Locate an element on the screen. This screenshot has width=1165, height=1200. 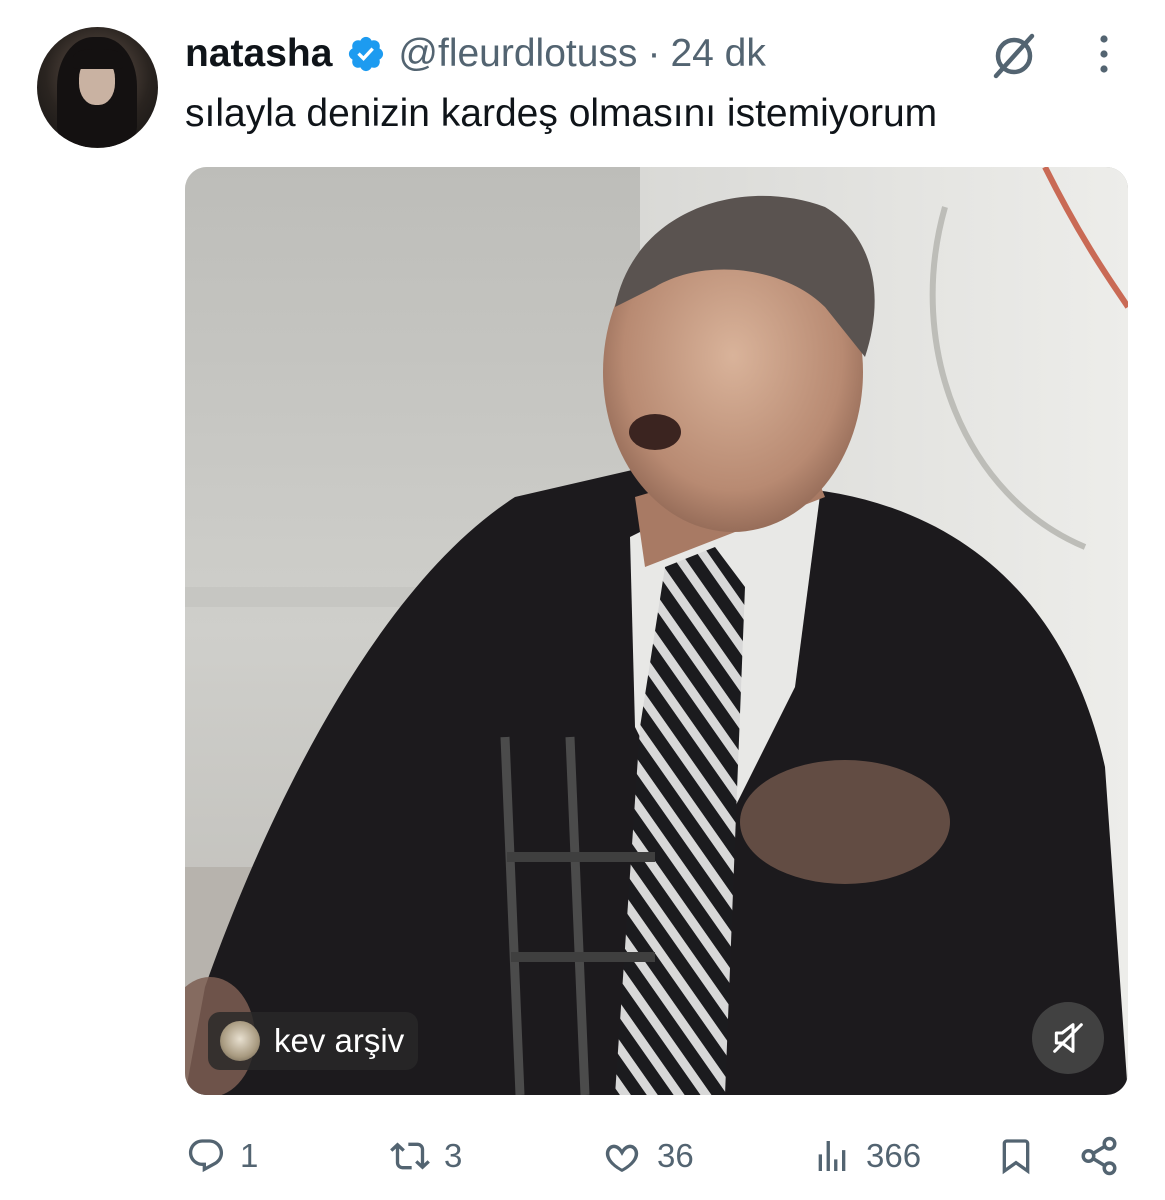
views-button: 366 is located at coordinates (866, 1156).